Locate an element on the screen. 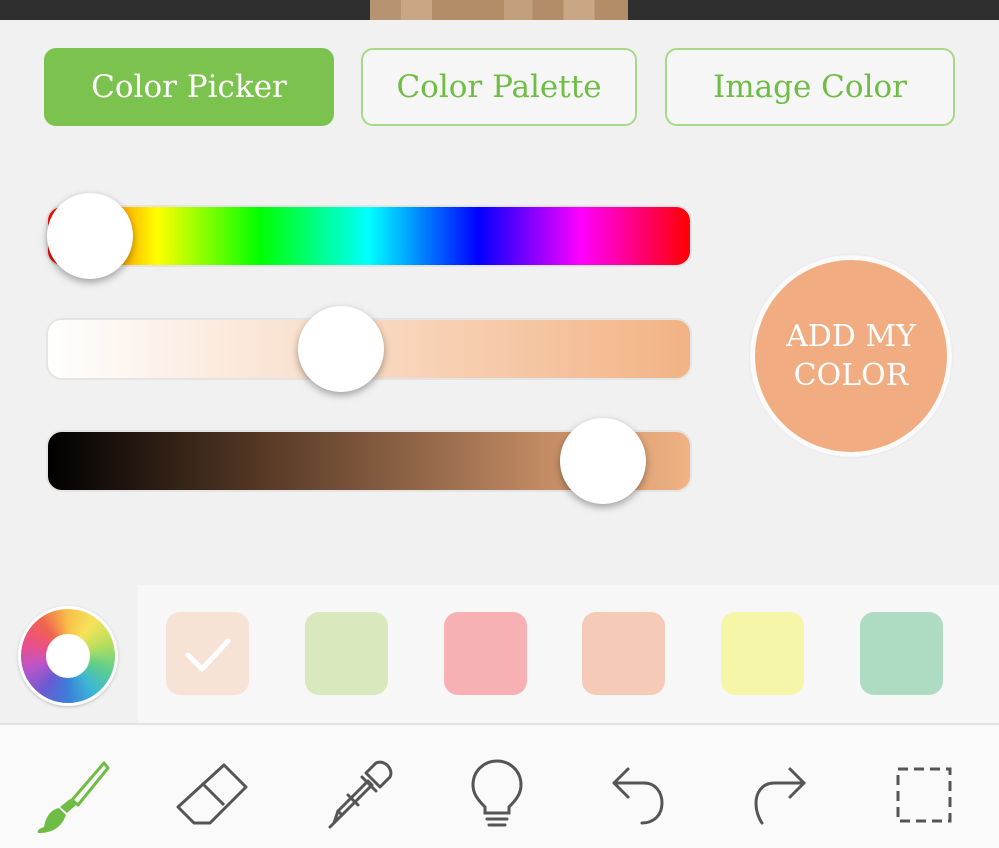  undo-button is located at coordinates (638, 795).